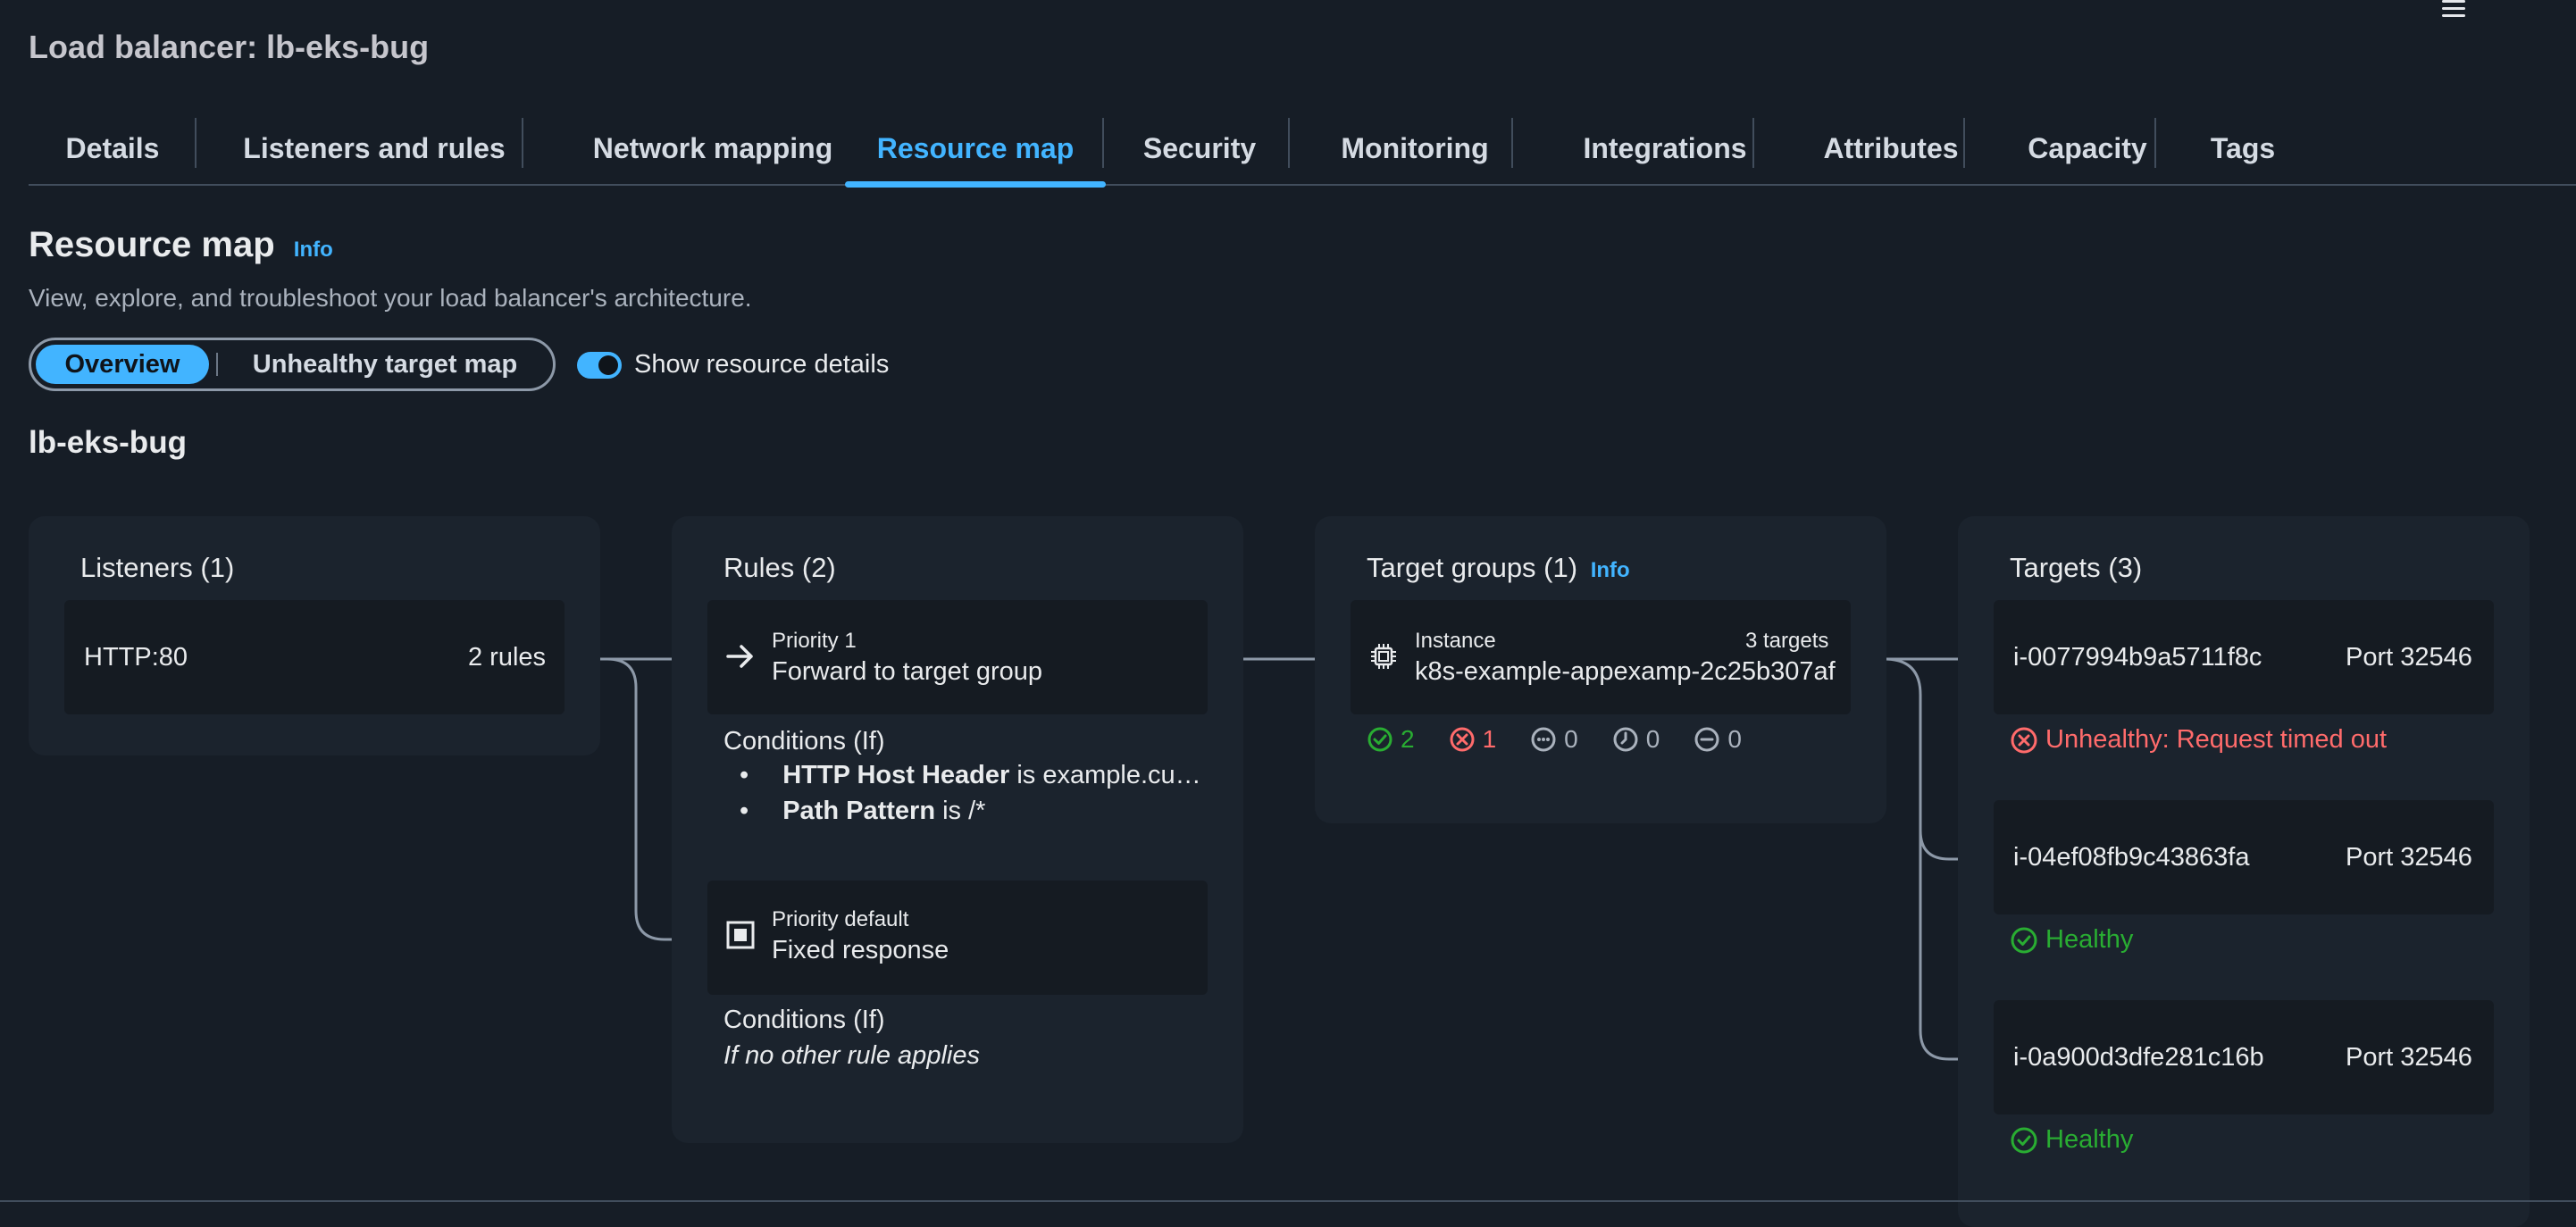 The image size is (2576, 1227). What do you see at coordinates (852, 1055) in the screenshot?
I see `rule-conditions-text: If no other rule applies` at bounding box center [852, 1055].